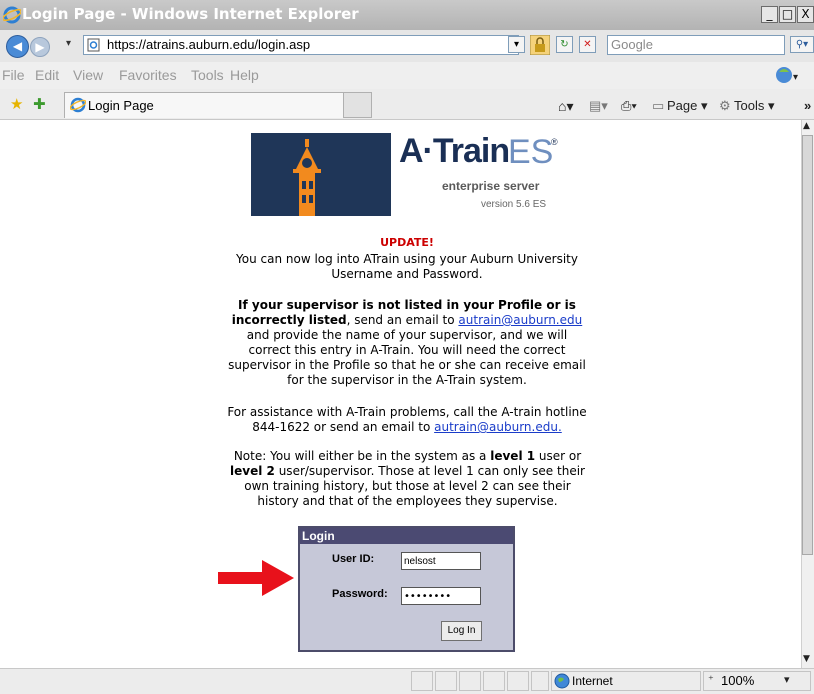 Image resolution: width=814 pixels, height=694 pixels. Describe the element at coordinates (629, 106) in the screenshot. I see `print-icon: ⎙▾` at that location.